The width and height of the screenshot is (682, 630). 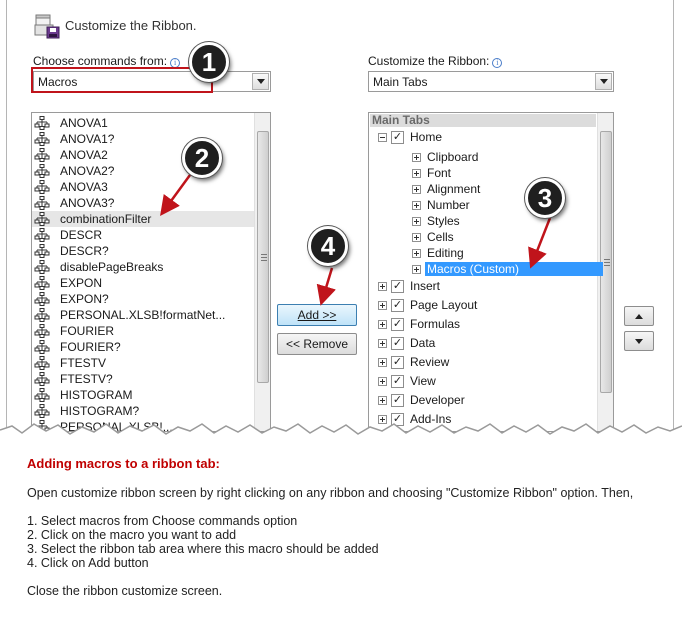 I want to click on caption-step: 2. Click on the macro you want to add, so click(x=132, y=535).